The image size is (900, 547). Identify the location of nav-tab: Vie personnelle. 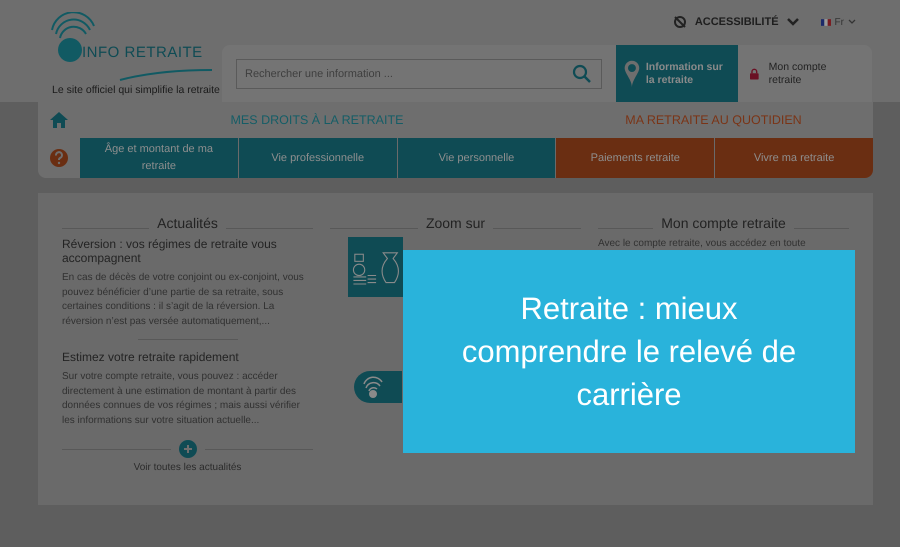
(476, 158).